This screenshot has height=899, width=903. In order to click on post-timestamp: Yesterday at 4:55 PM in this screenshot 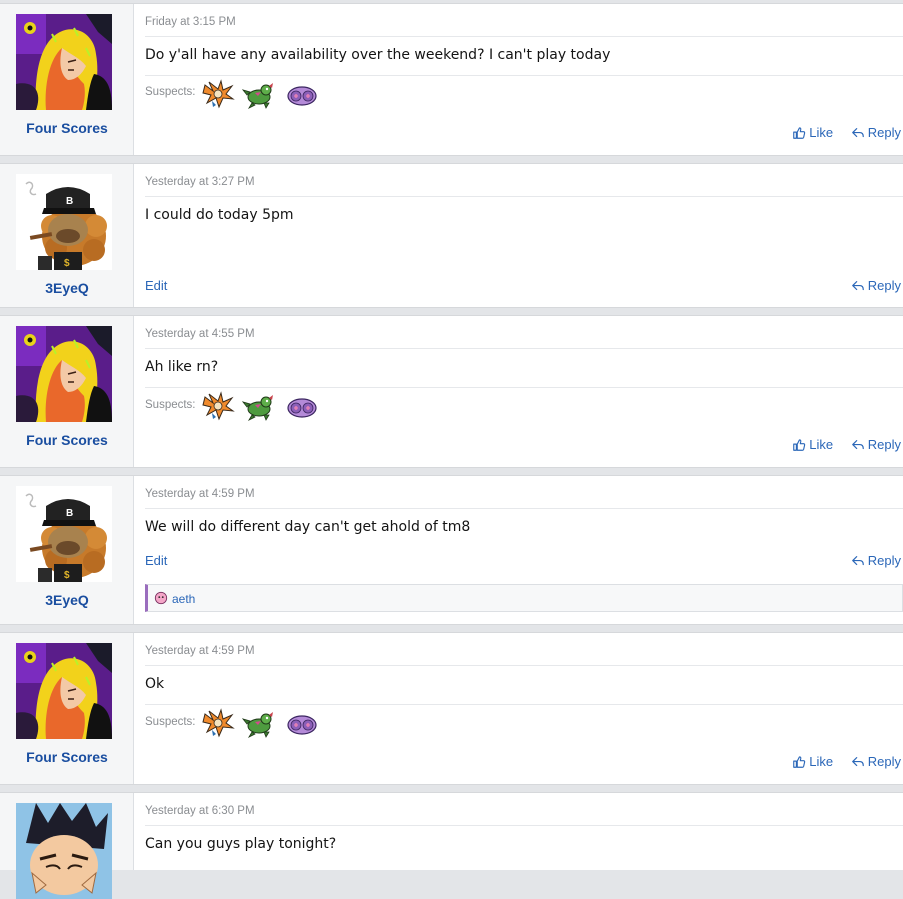, I will do `click(200, 334)`.